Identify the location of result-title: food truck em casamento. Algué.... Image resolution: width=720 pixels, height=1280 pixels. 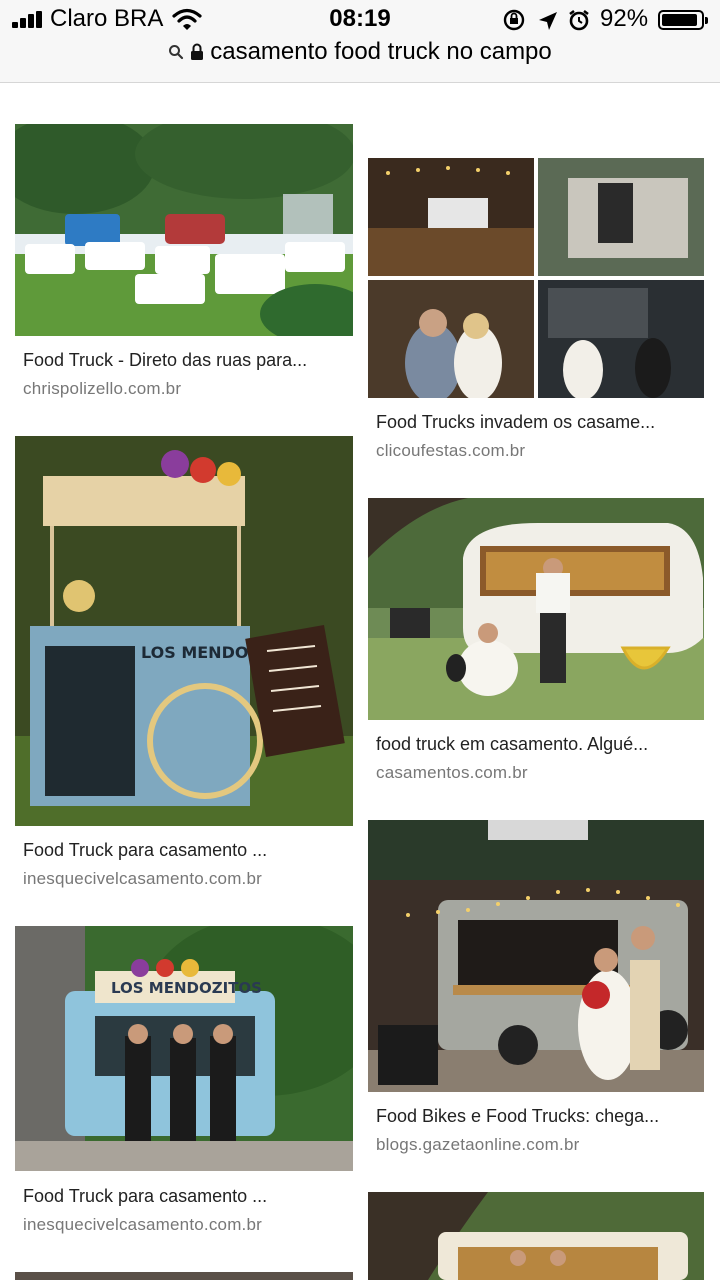
(512, 744).